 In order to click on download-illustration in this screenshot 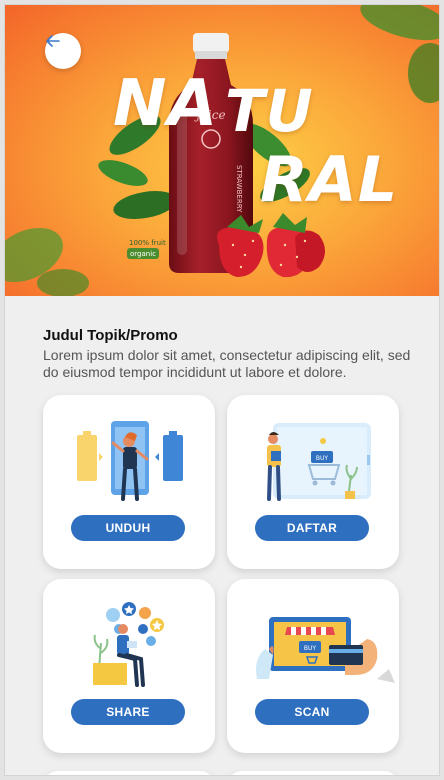, I will do `click(130, 461)`.